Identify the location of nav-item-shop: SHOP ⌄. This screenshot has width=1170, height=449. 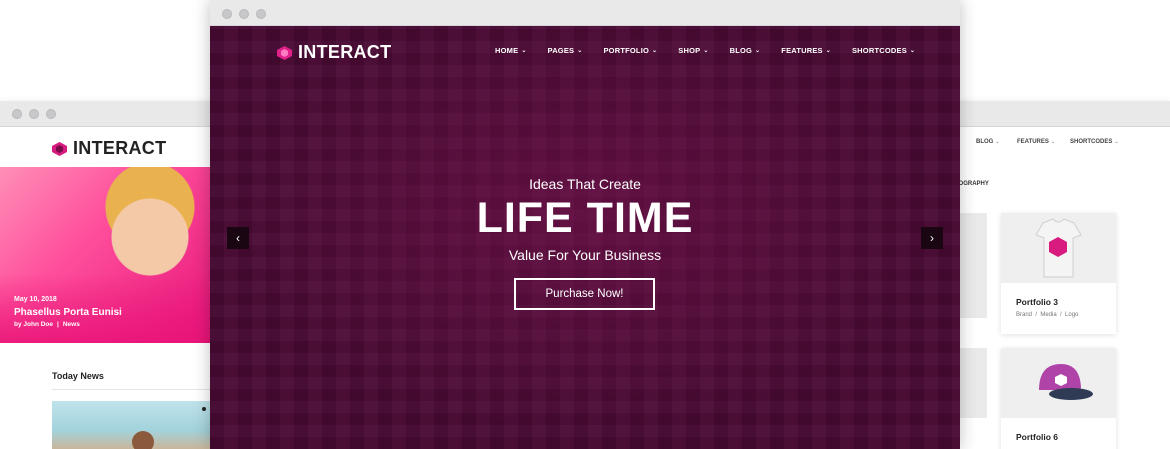
(693, 50).